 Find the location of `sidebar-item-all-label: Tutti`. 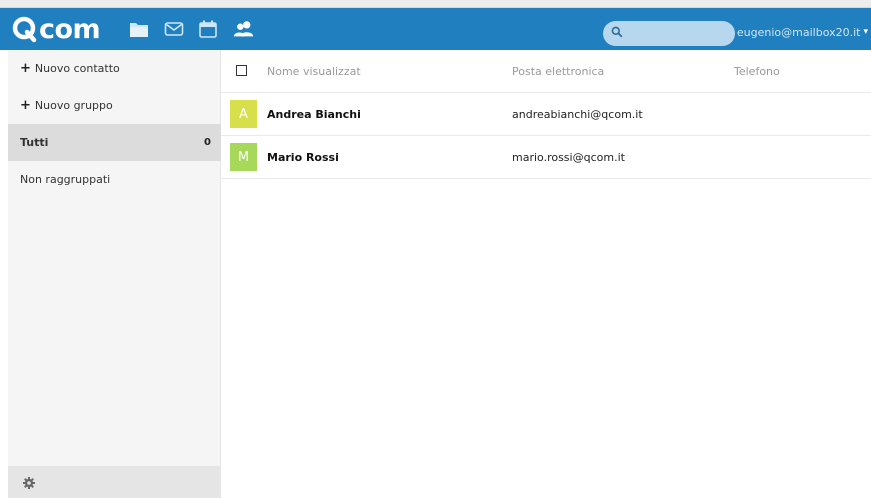

sidebar-item-all-label: Tutti is located at coordinates (34, 142).